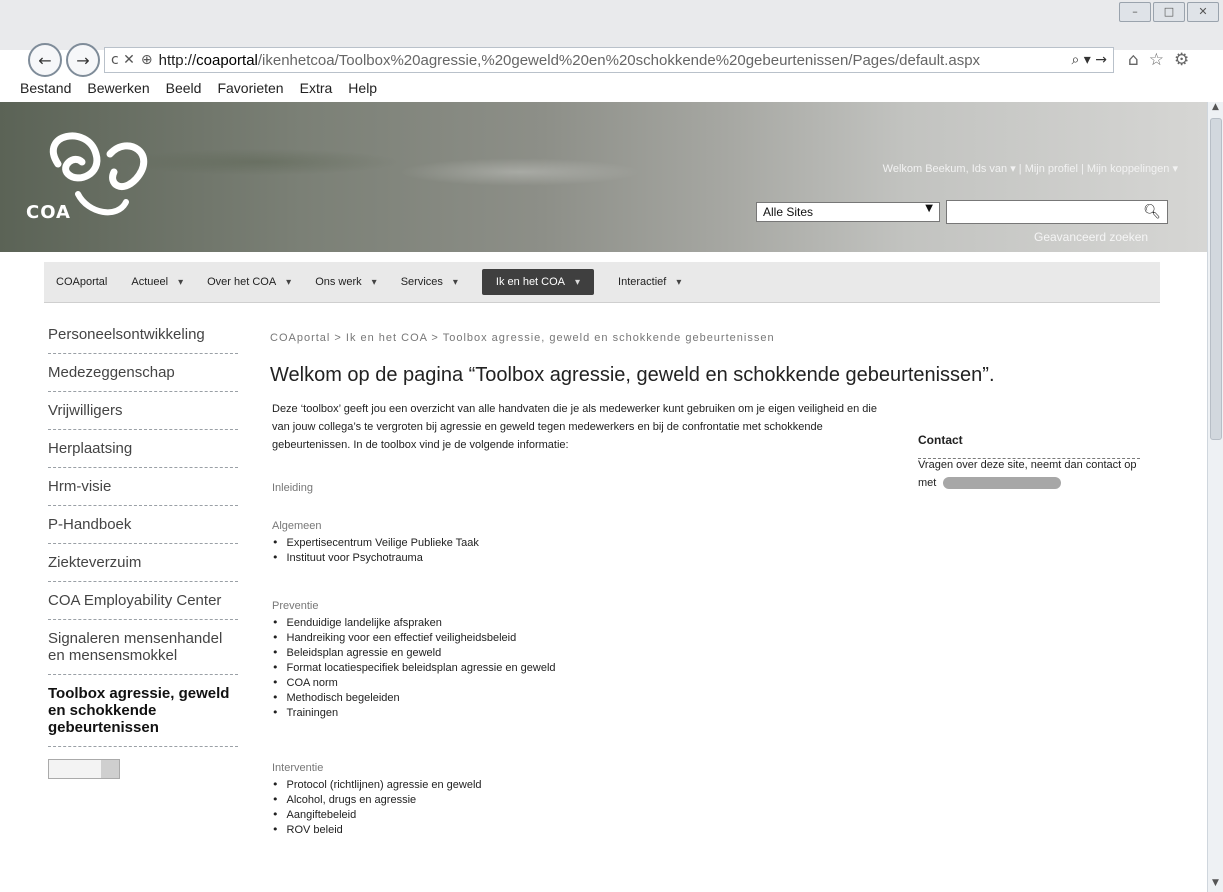 Image resolution: width=1223 pixels, height=892 pixels. Describe the element at coordinates (84, 769) in the screenshot. I see `leftnav-small-control` at that location.